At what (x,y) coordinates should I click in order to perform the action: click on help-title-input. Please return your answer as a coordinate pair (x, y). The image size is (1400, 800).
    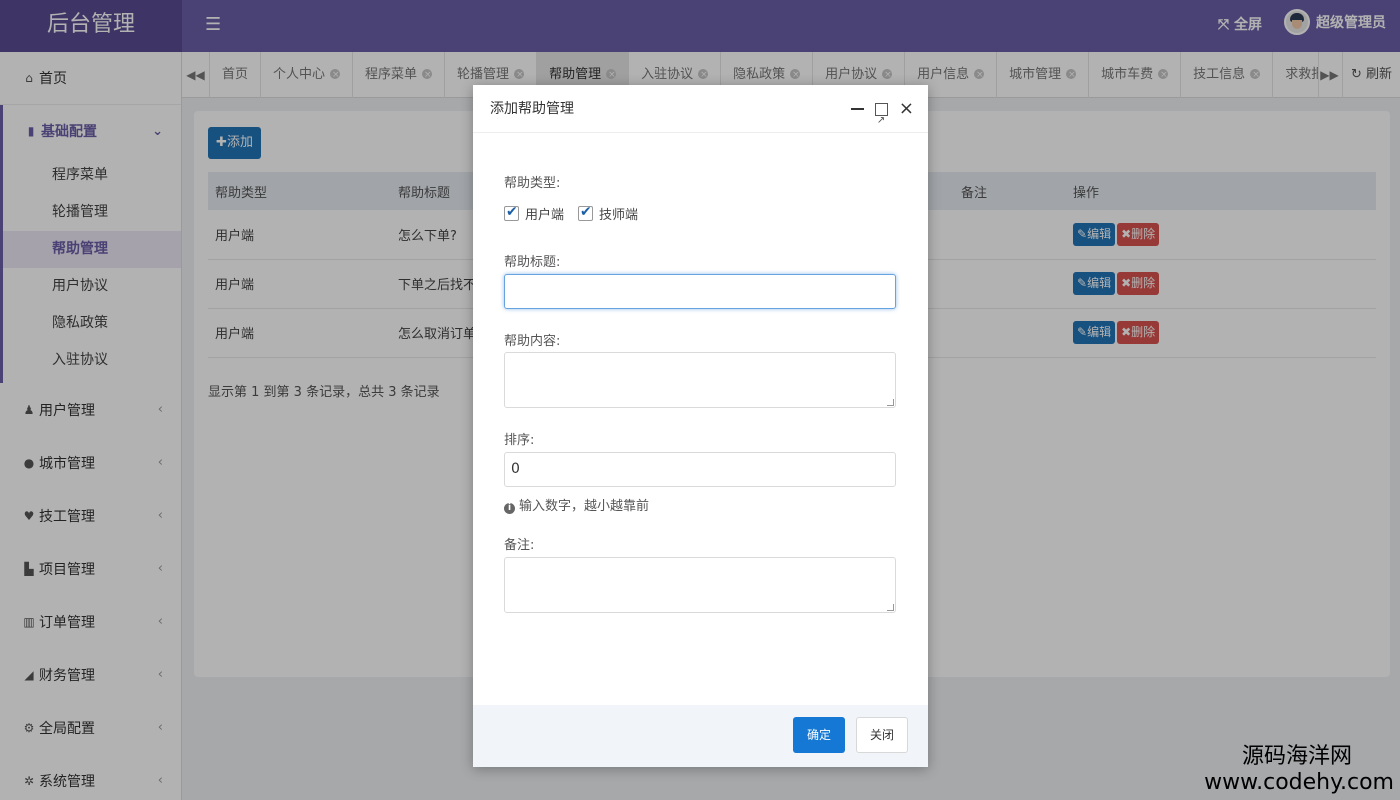
    Looking at the image, I should click on (700, 291).